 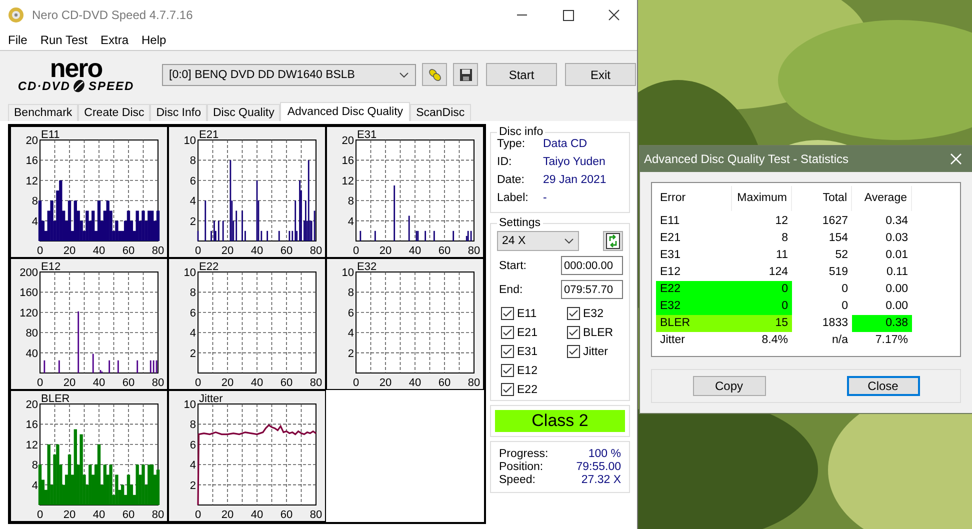 What do you see at coordinates (356, 250) in the screenshot?
I see `axis-tick-label: 0` at bounding box center [356, 250].